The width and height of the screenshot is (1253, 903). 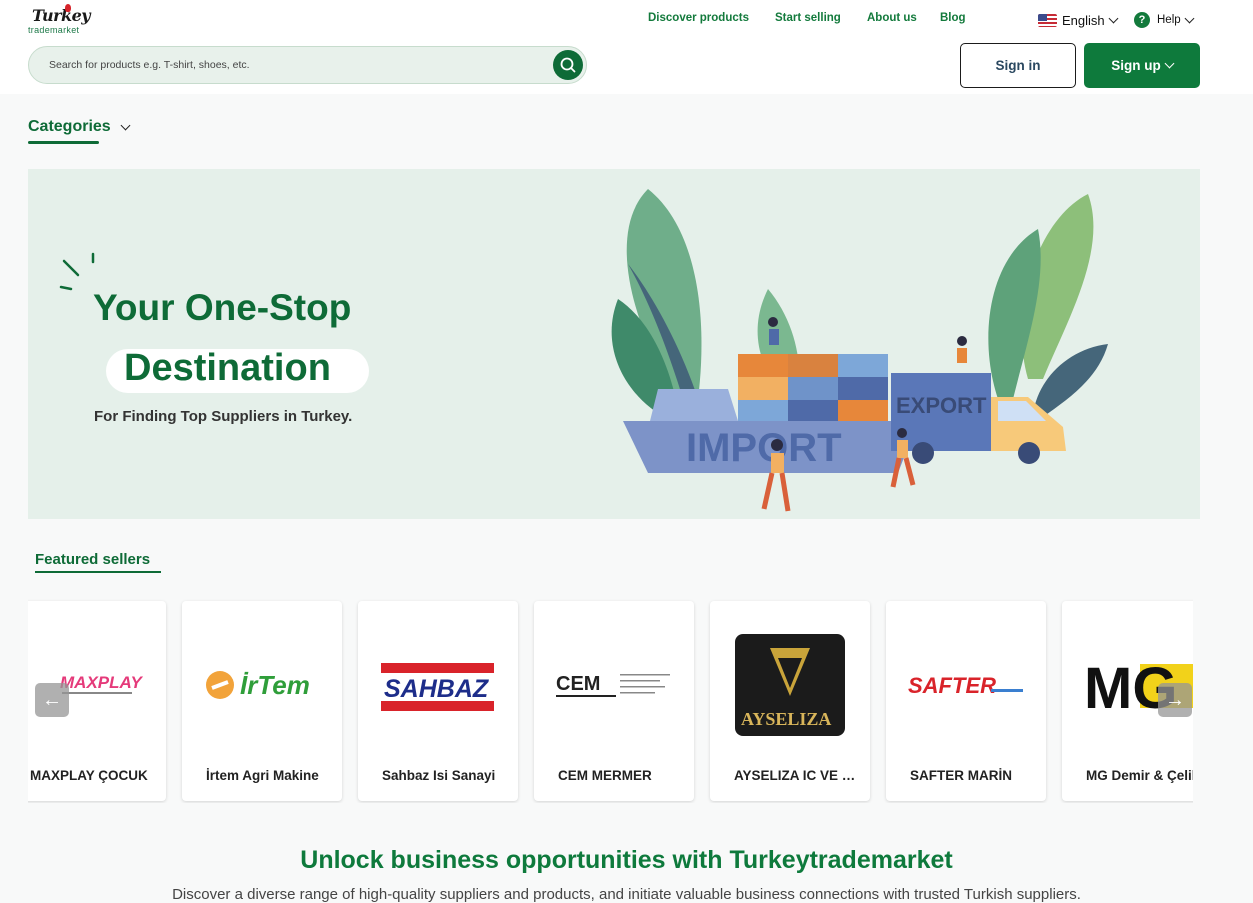 What do you see at coordinates (764, 448) in the screenshot?
I see `illustration-import-text: IMPORT` at bounding box center [764, 448].